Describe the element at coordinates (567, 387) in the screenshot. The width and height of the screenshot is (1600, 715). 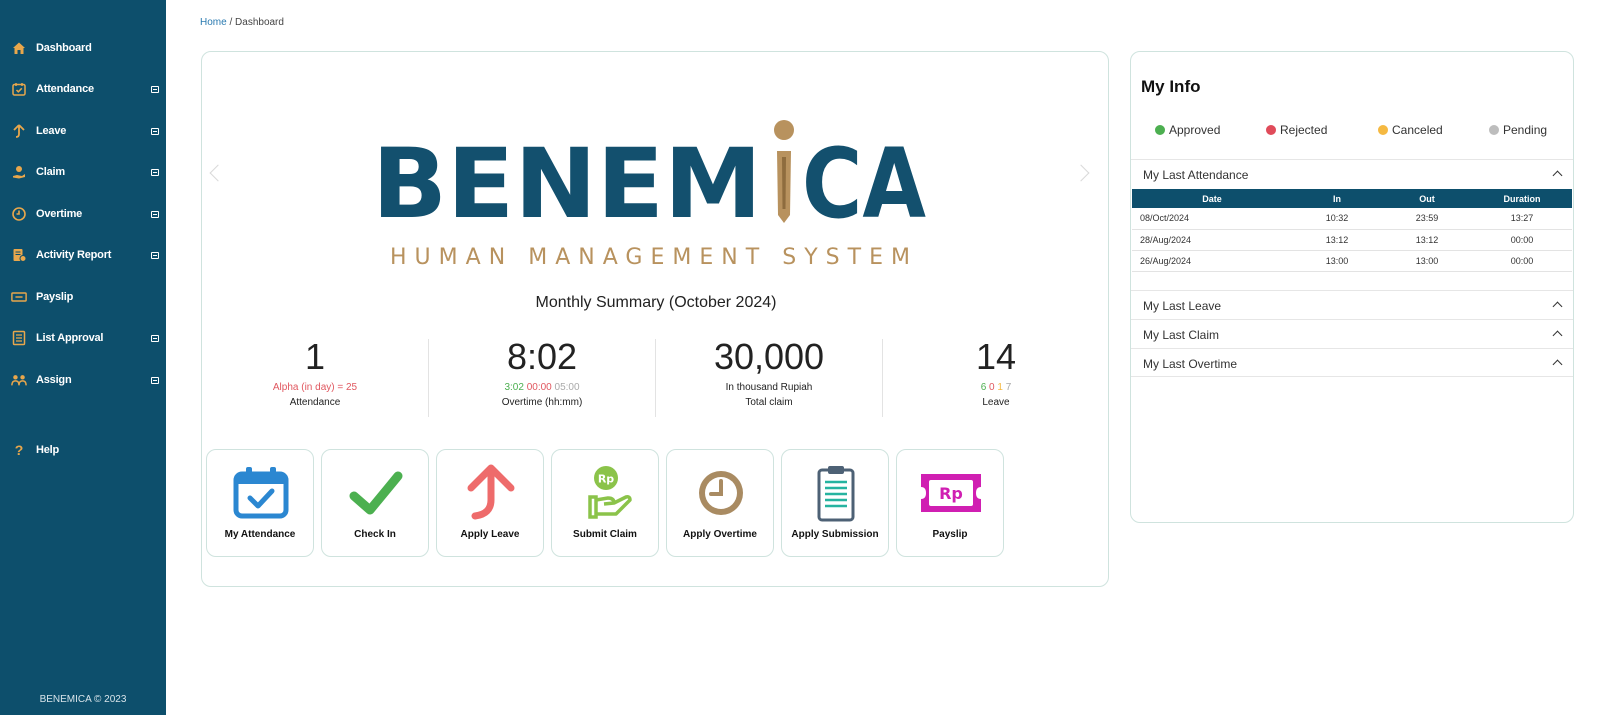
I see `overtime-pending: 05:00` at that location.